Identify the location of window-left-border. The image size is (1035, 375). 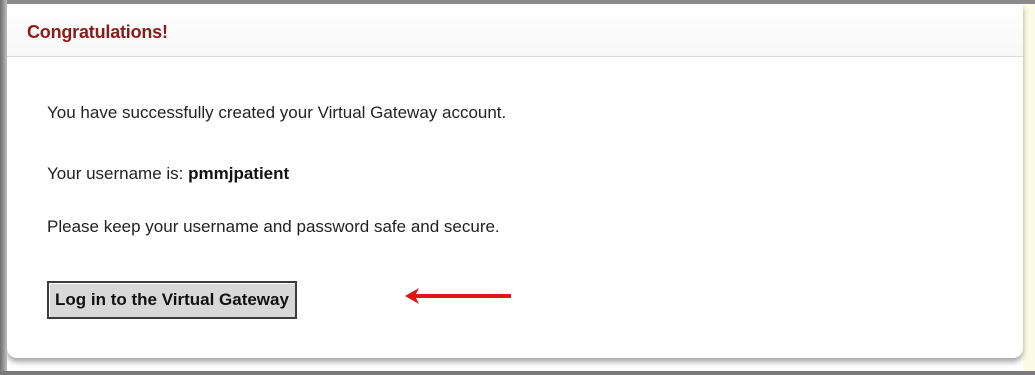
(3, 187).